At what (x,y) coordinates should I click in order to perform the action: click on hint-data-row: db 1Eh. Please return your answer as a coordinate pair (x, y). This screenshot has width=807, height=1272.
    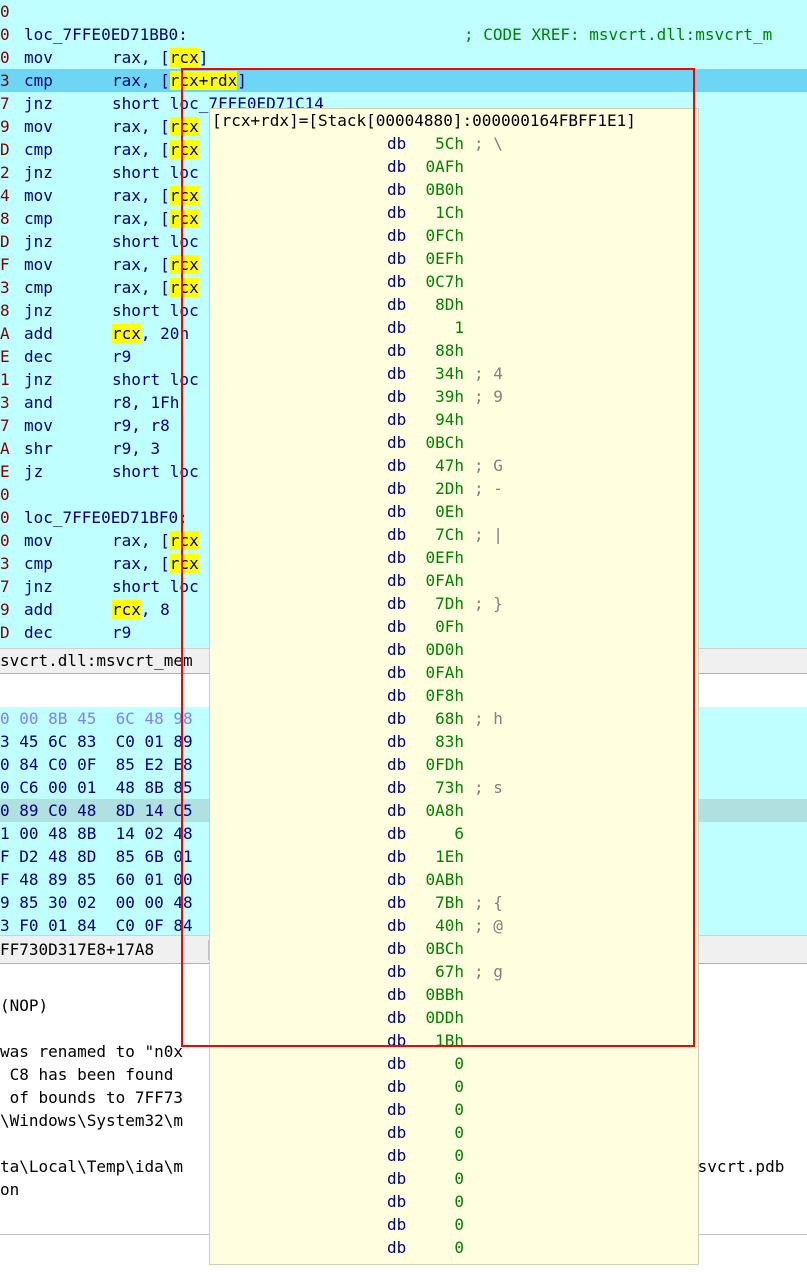
    Looking at the image, I should click on (454, 856).